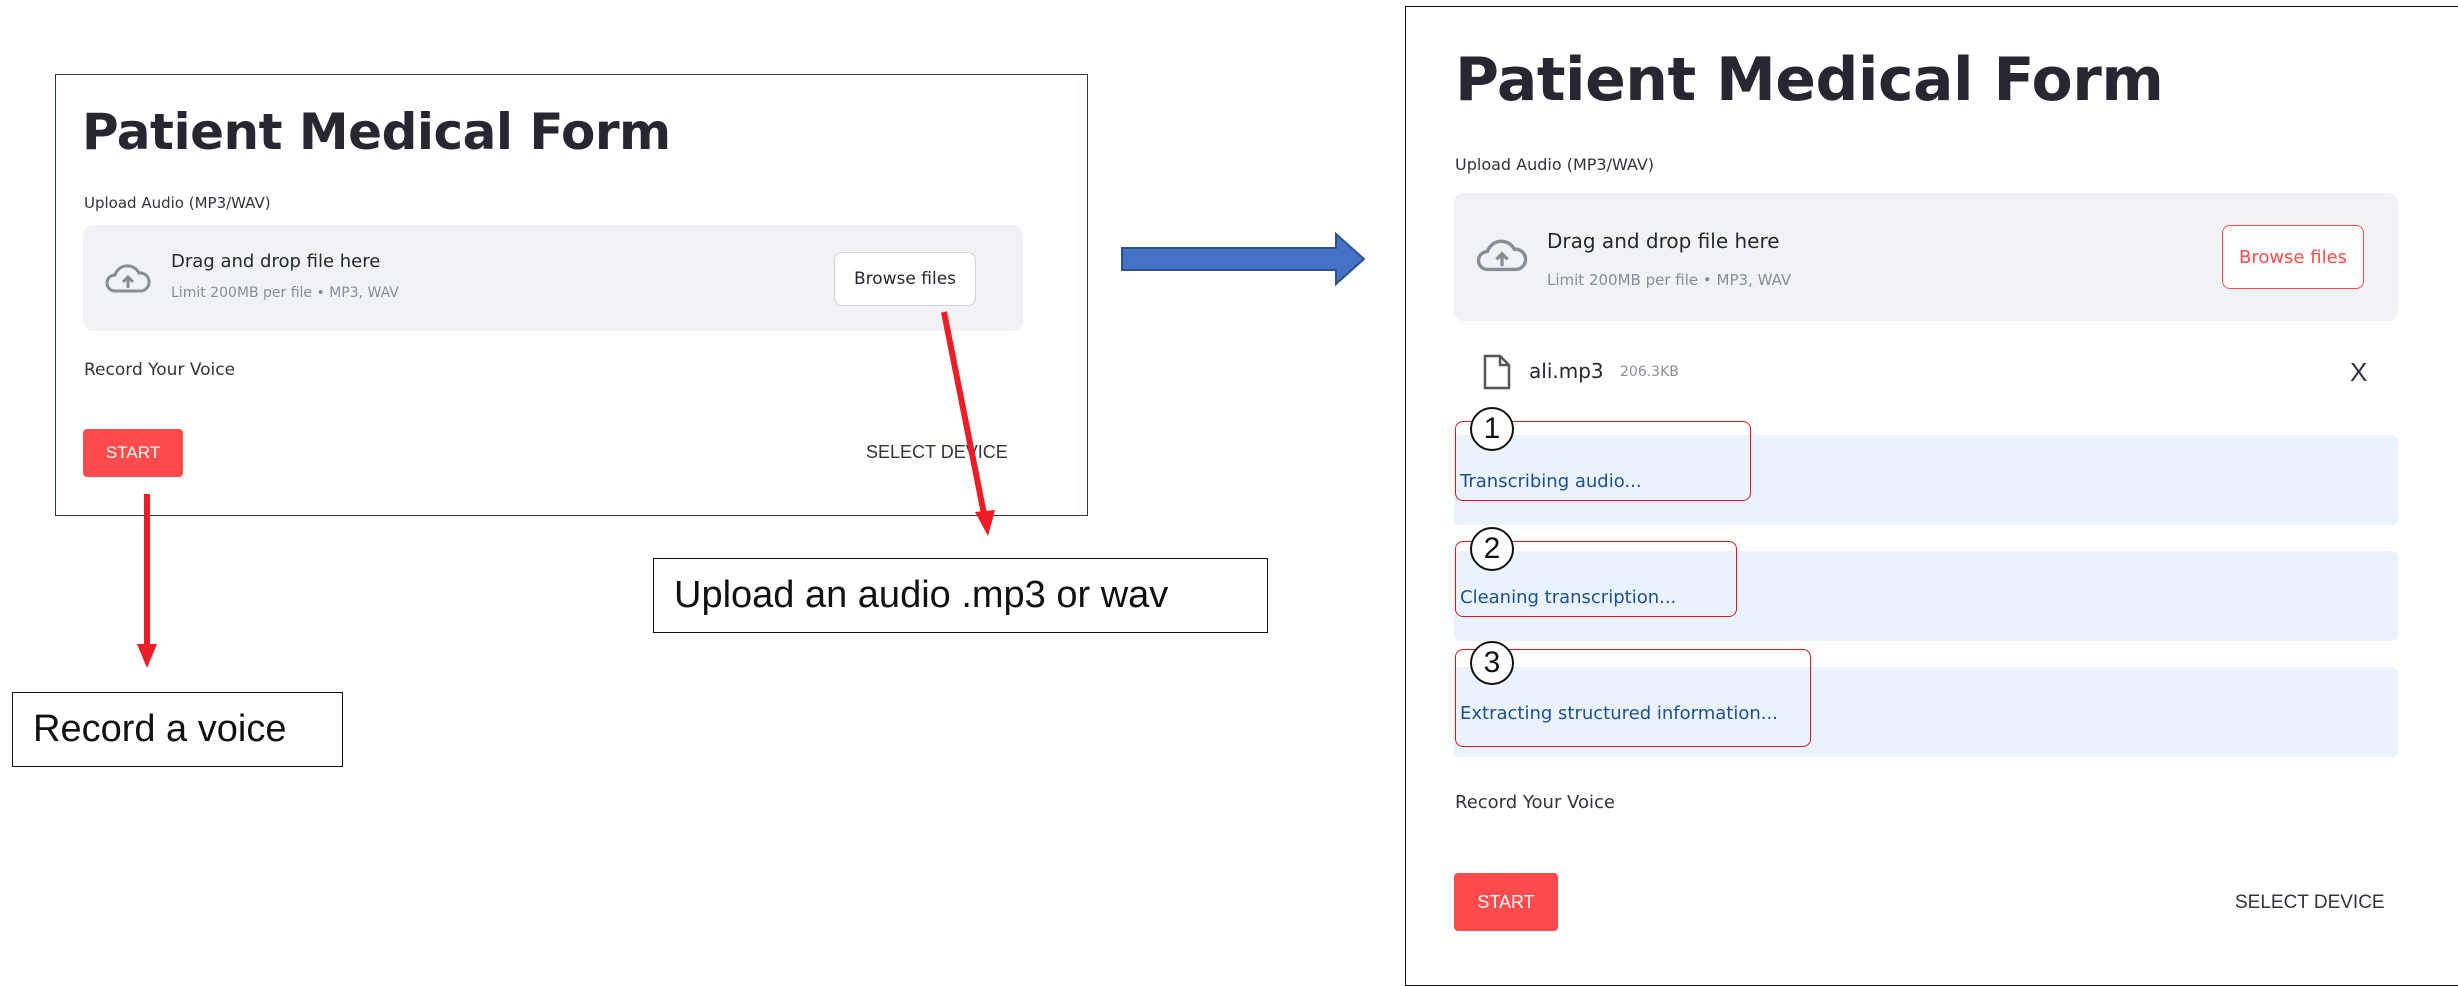  I want to click on flow-arrow-icon, so click(1243, 259).